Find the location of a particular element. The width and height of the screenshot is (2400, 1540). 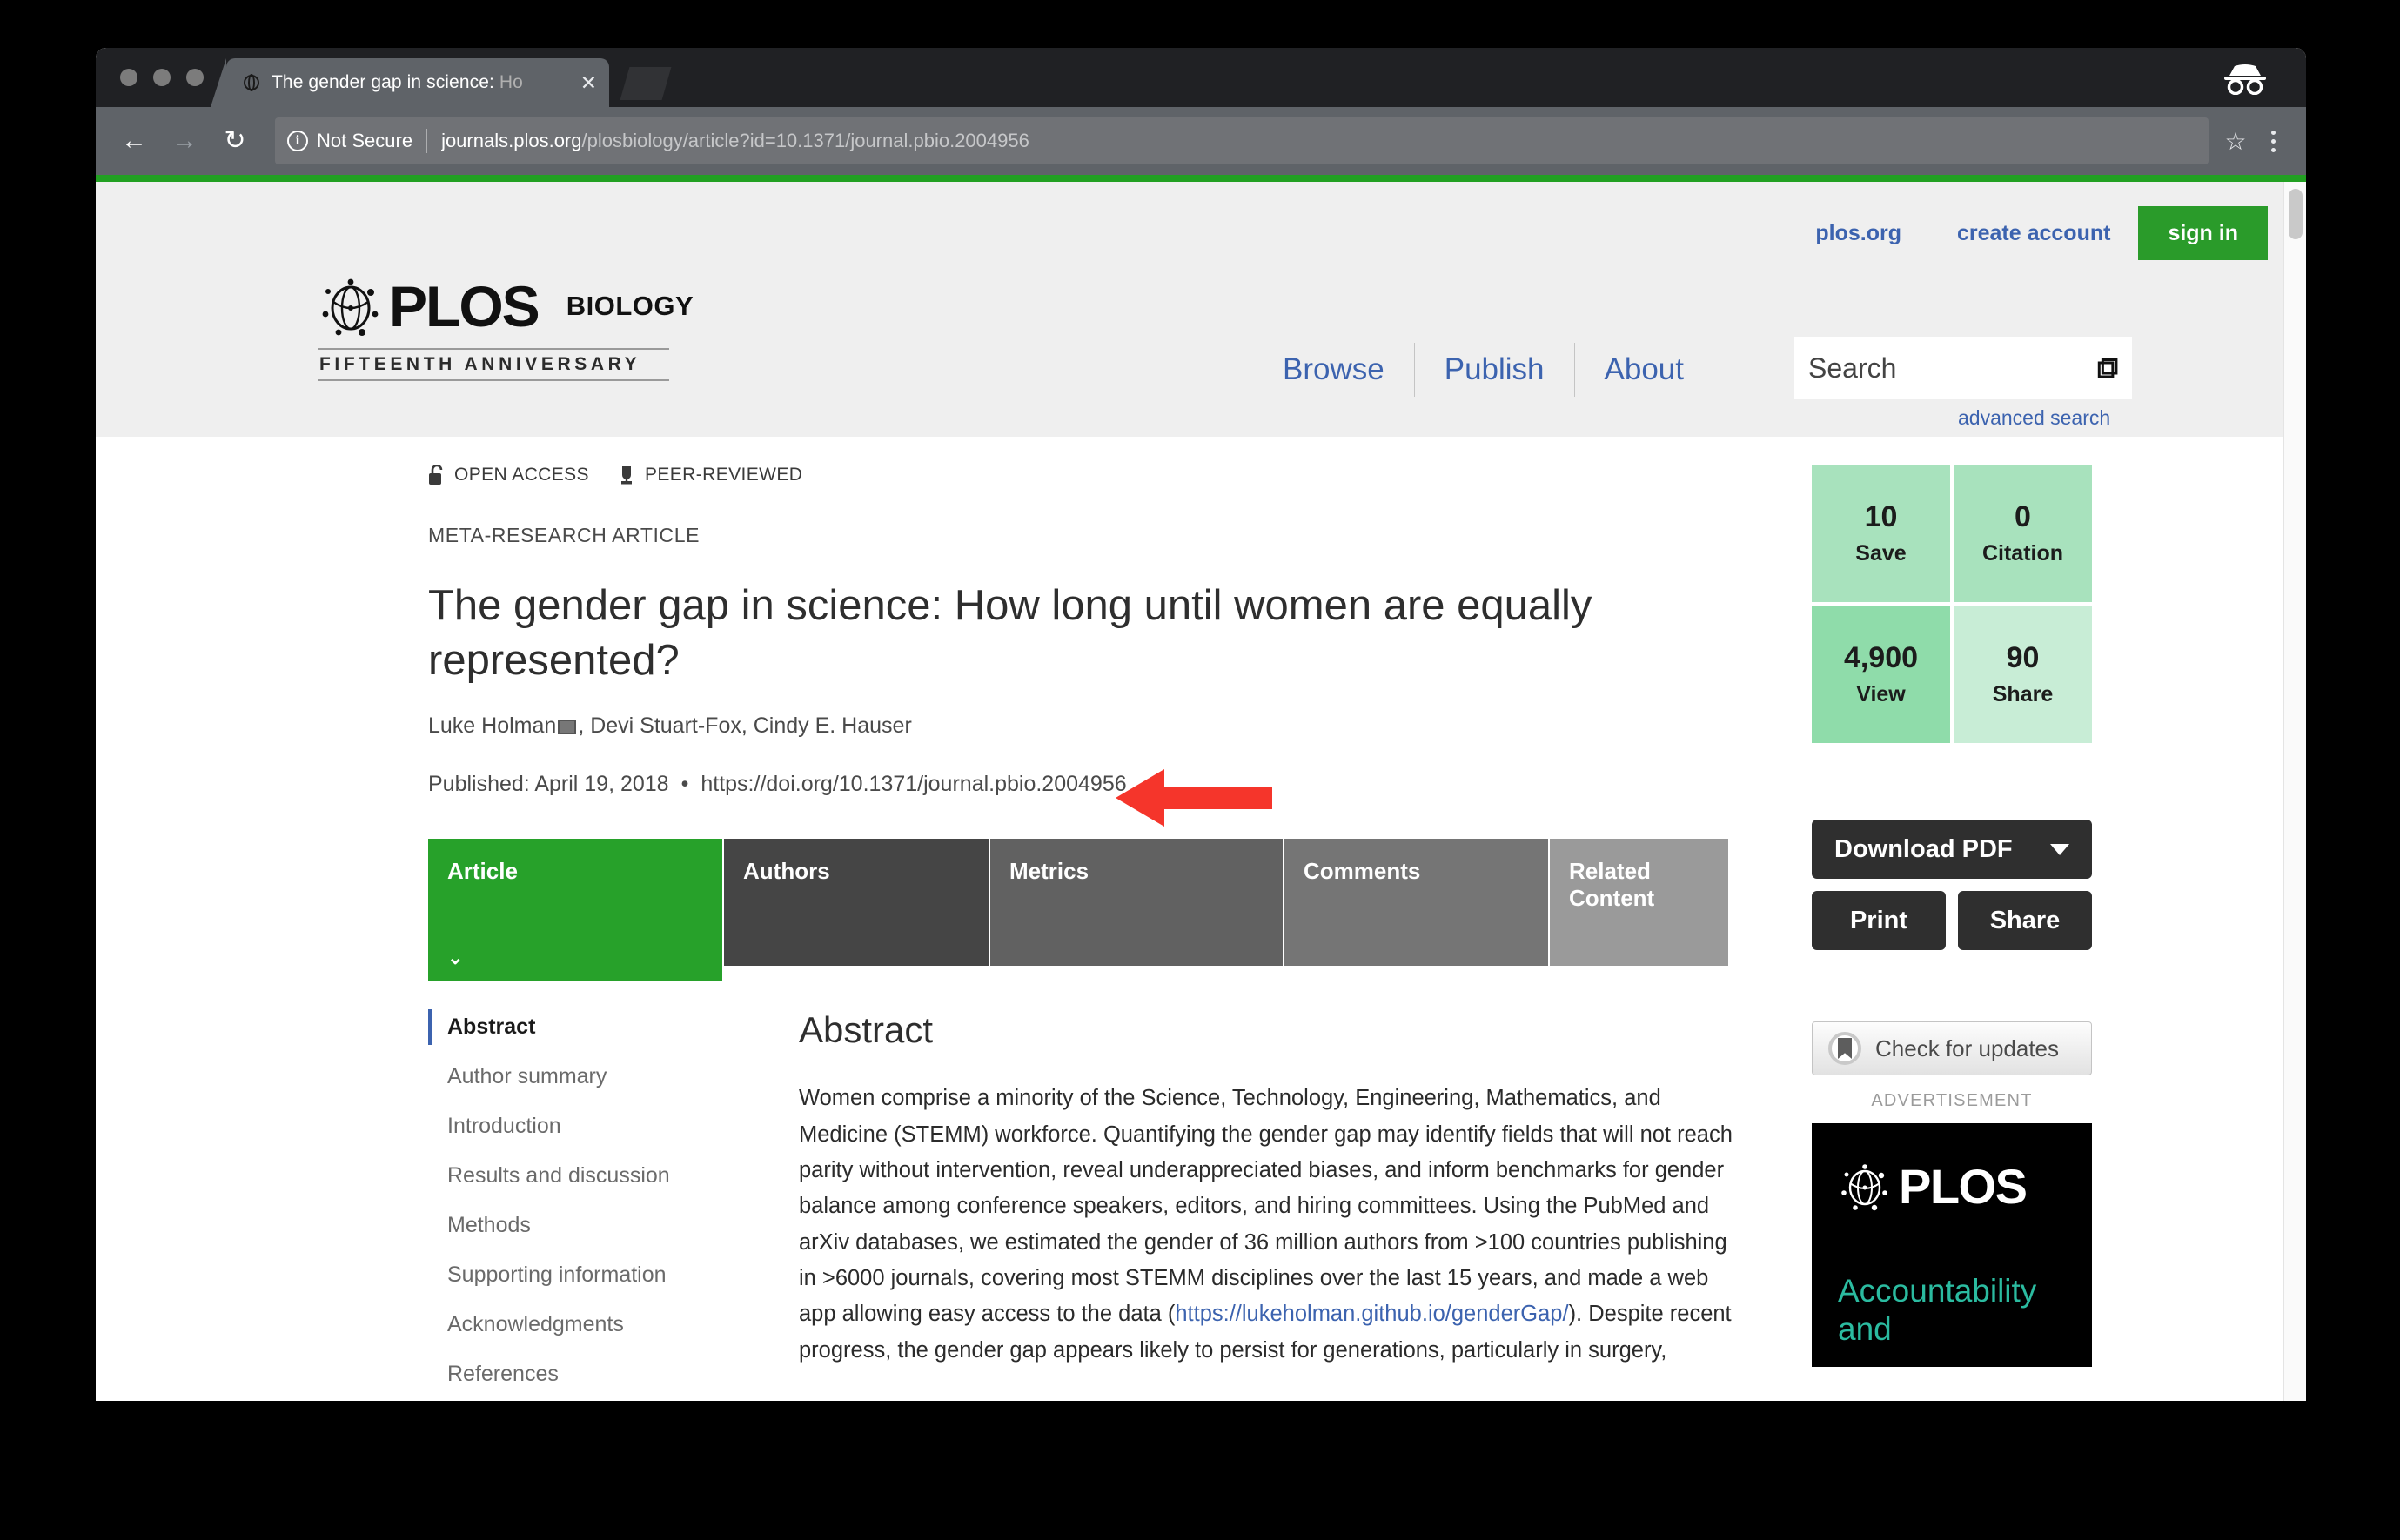

new-tab-button is located at coordinates (646, 83).